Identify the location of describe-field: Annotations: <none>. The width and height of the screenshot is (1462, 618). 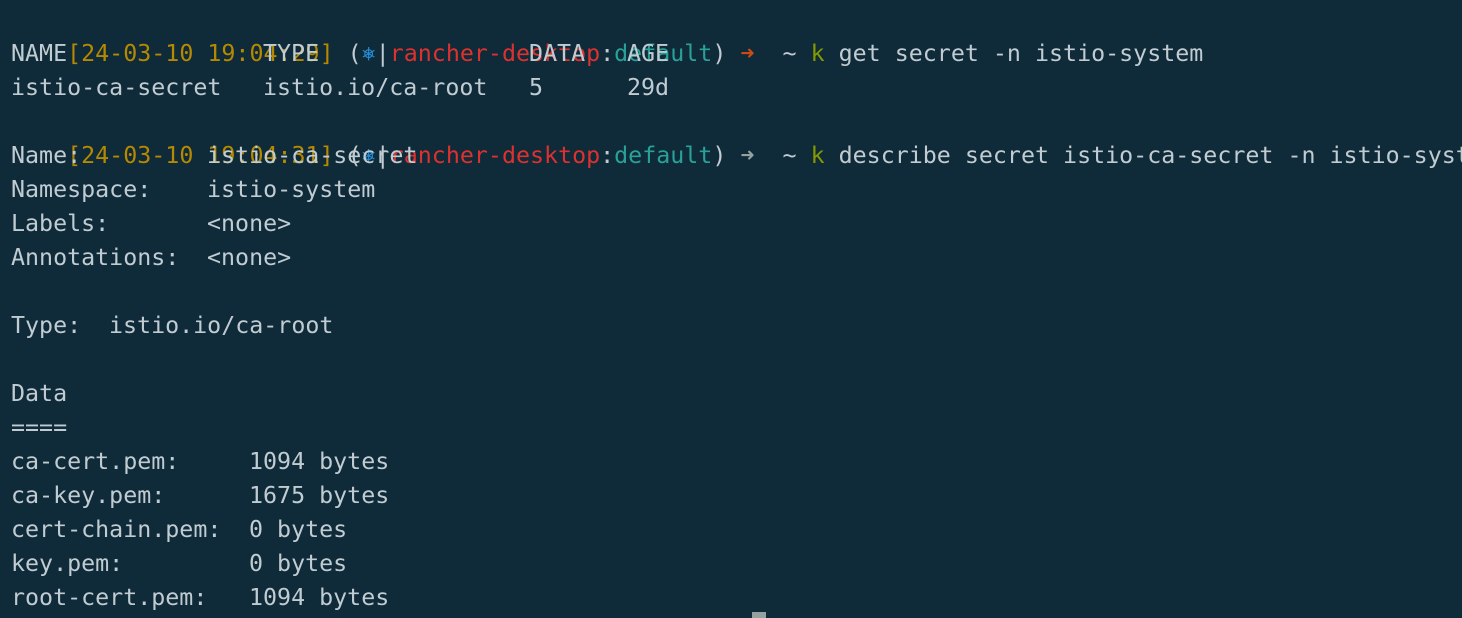
(736, 258).